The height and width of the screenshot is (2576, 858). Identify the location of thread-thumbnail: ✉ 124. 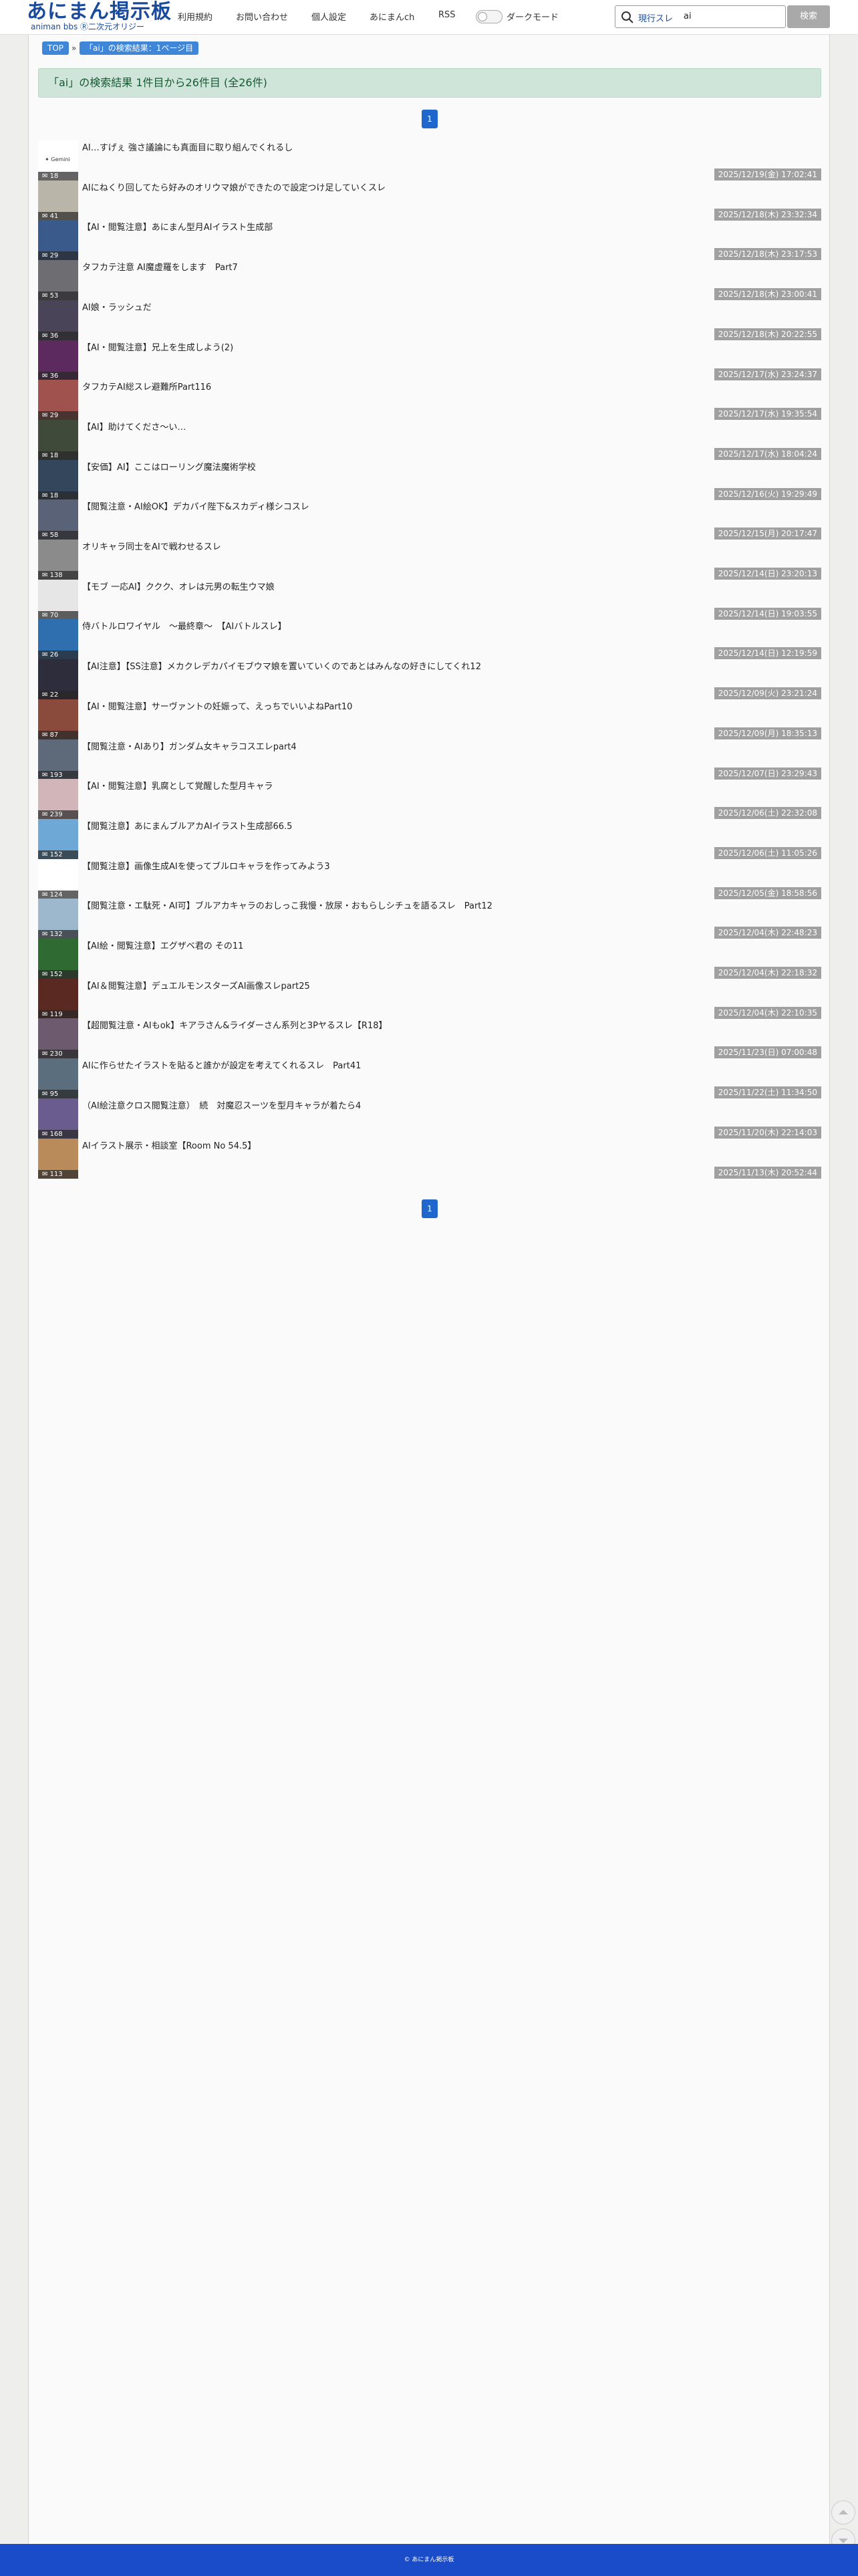
(58, 878).